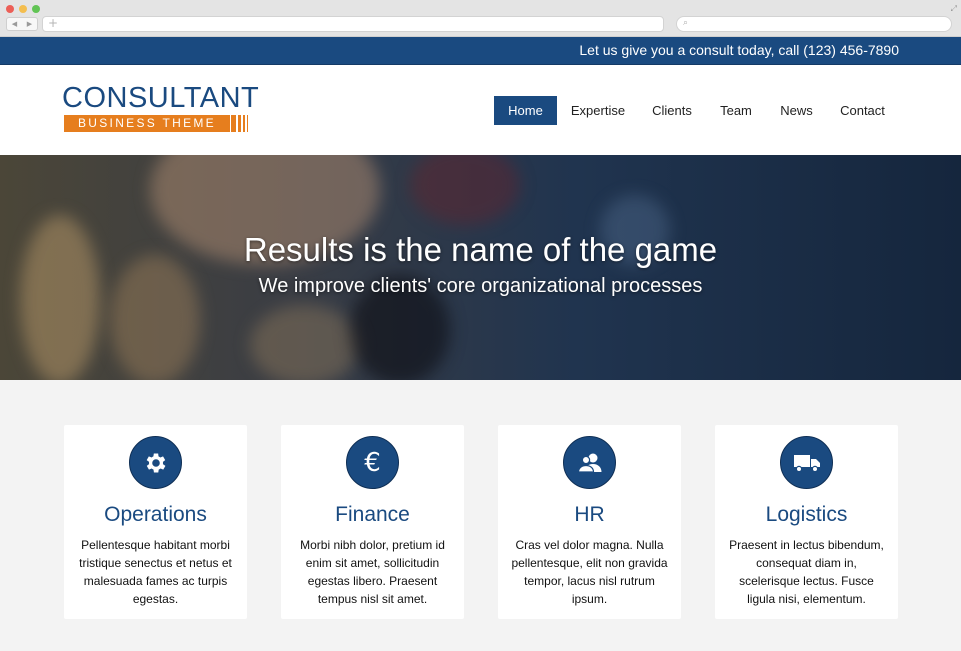 This screenshot has width=961, height=651. I want to click on logo-stripes, so click(240, 123).